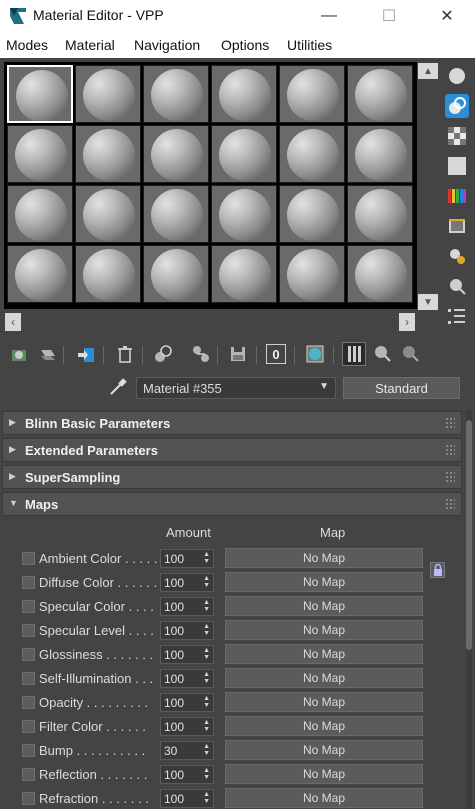 This screenshot has height=809, width=475. What do you see at coordinates (167, 45) in the screenshot?
I see `menu-navigation: Navigation` at bounding box center [167, 45].